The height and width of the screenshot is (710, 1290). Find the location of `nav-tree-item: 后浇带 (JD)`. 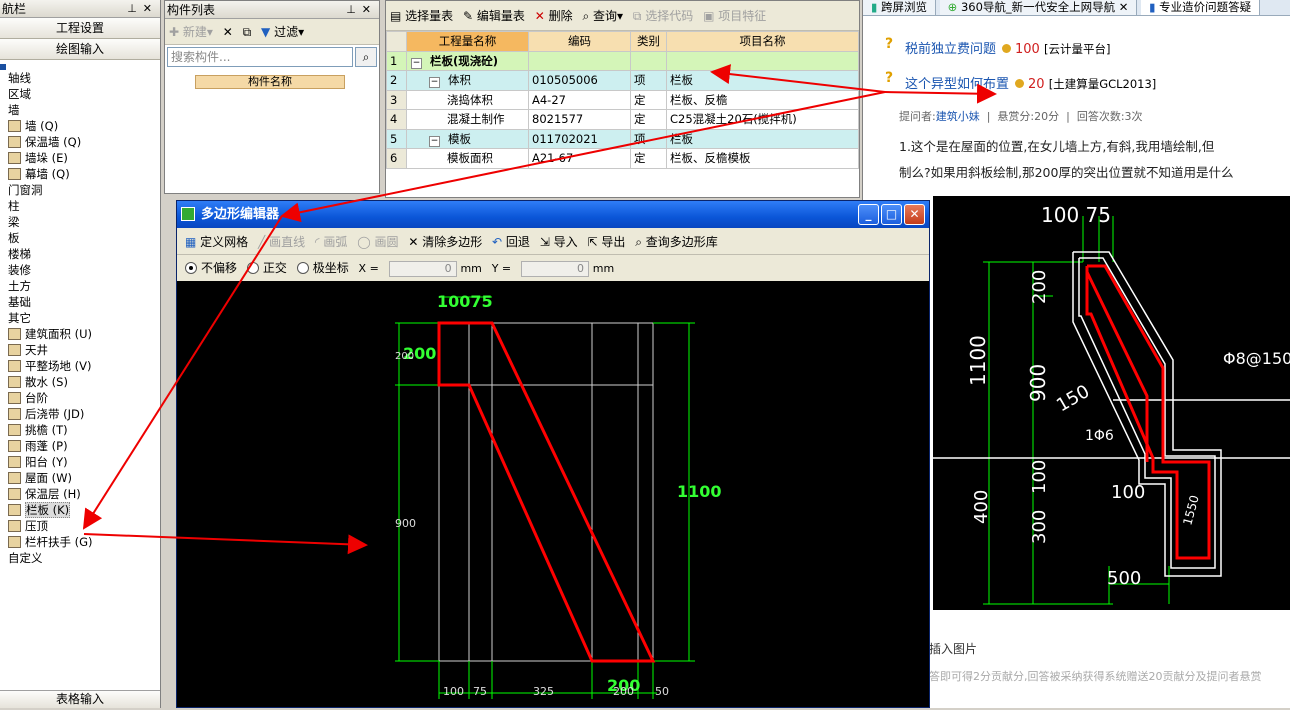

nav-tree-item: 后浇带 (JD) is located at coordinates (80, 414).